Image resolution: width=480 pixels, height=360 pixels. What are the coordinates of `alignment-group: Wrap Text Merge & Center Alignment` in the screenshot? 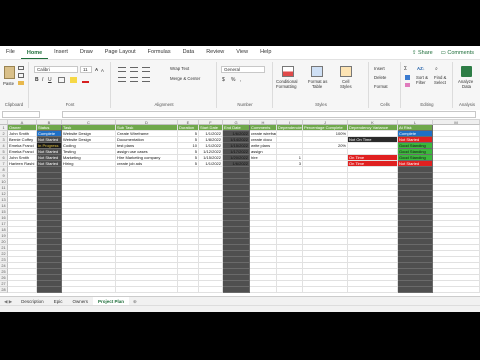 It's located at (164, 85).